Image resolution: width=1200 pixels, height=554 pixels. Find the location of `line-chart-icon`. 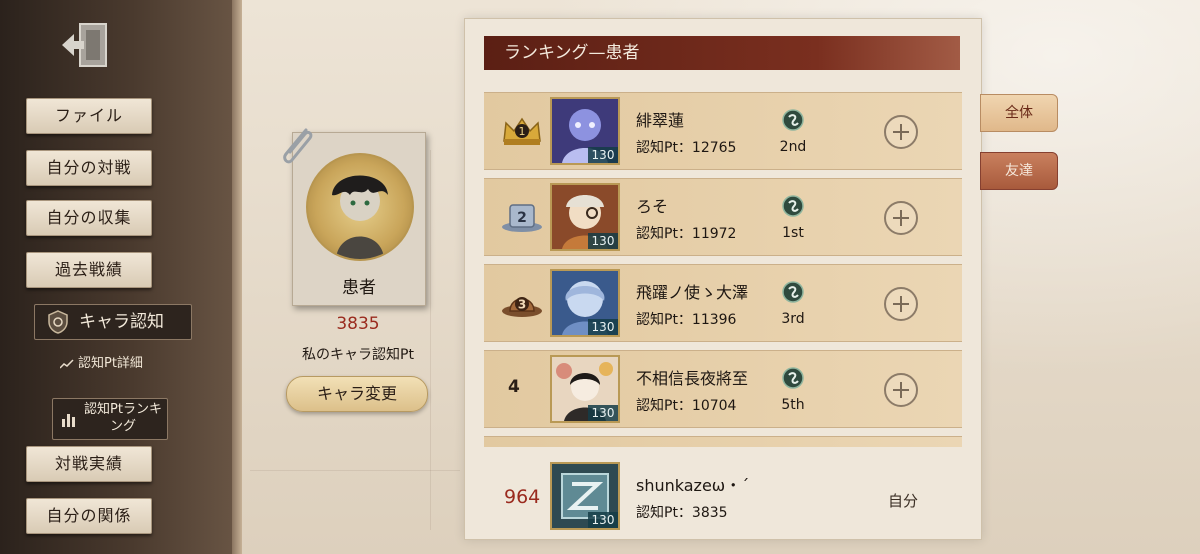

line-chart-icon is located at coordinates (67, 363).